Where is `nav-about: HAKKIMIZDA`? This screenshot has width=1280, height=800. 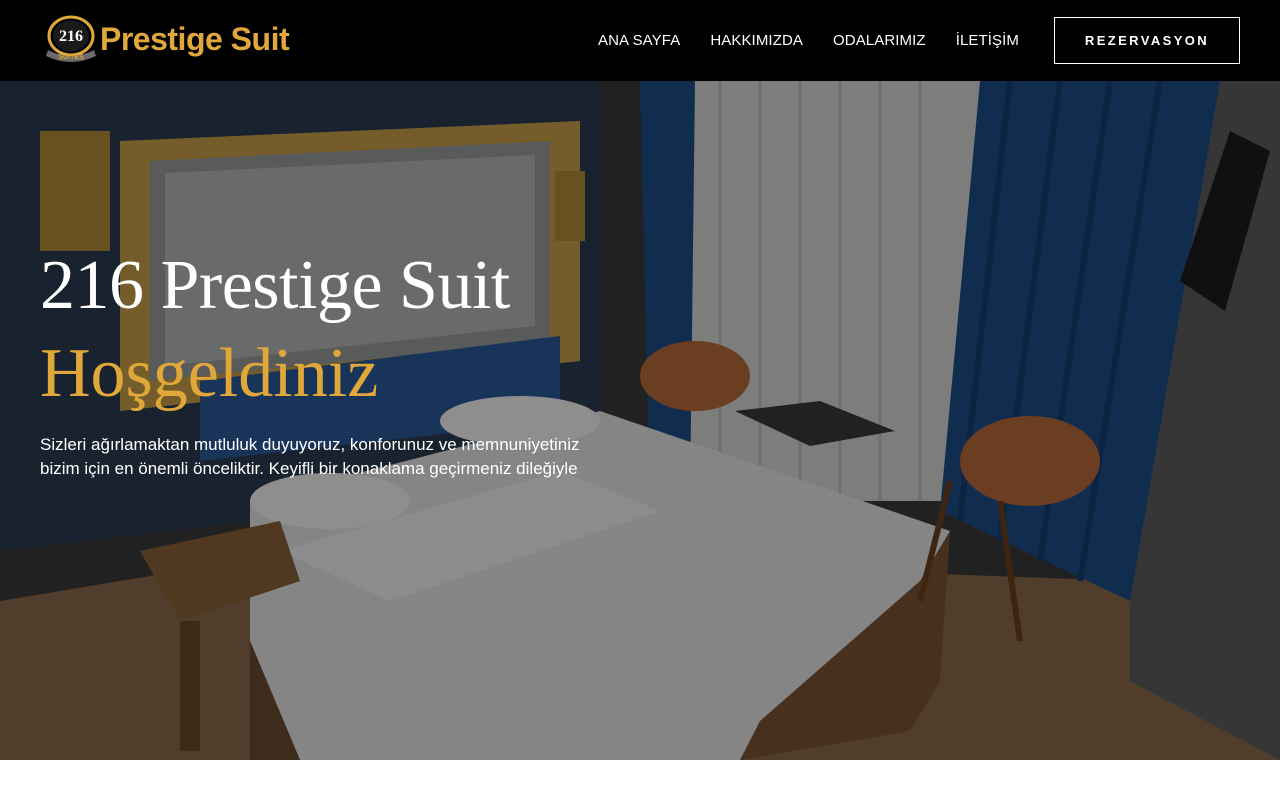
nav-about: HAKKIMIZDA is located at coordinates (756, 40).